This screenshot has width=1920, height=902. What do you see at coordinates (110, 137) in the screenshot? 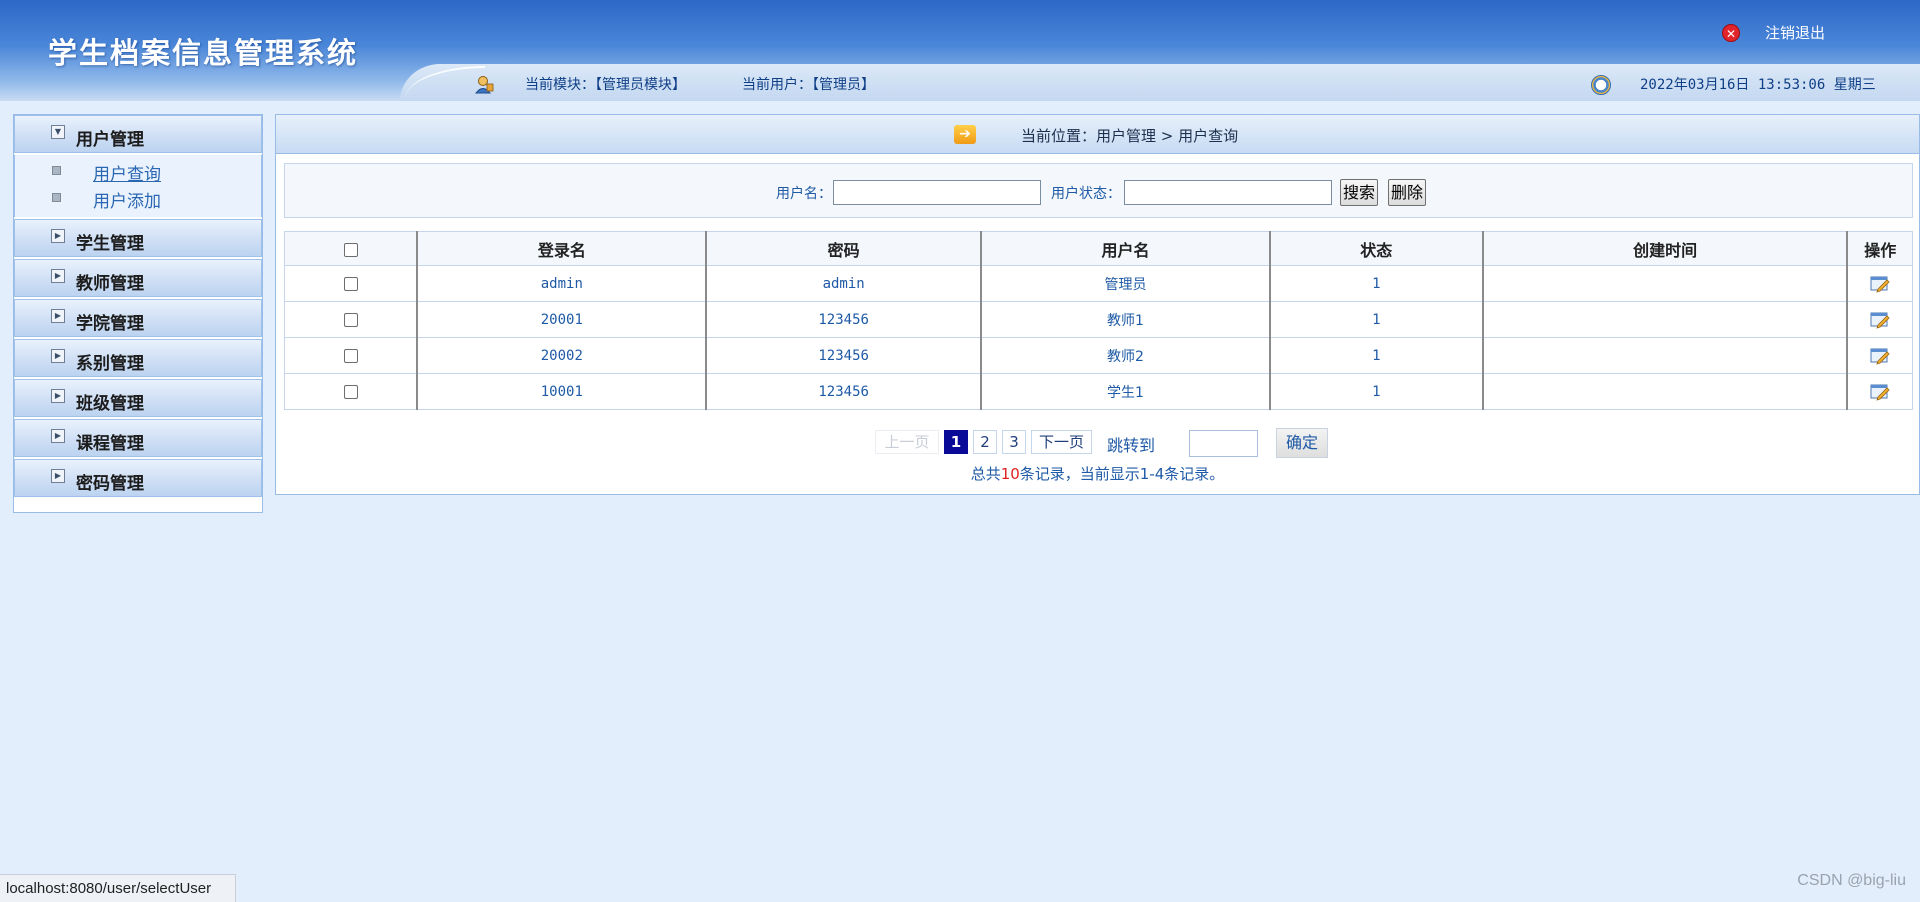
I see `sidebar-group-label: 用户管理` at bounding box center [110, 137].